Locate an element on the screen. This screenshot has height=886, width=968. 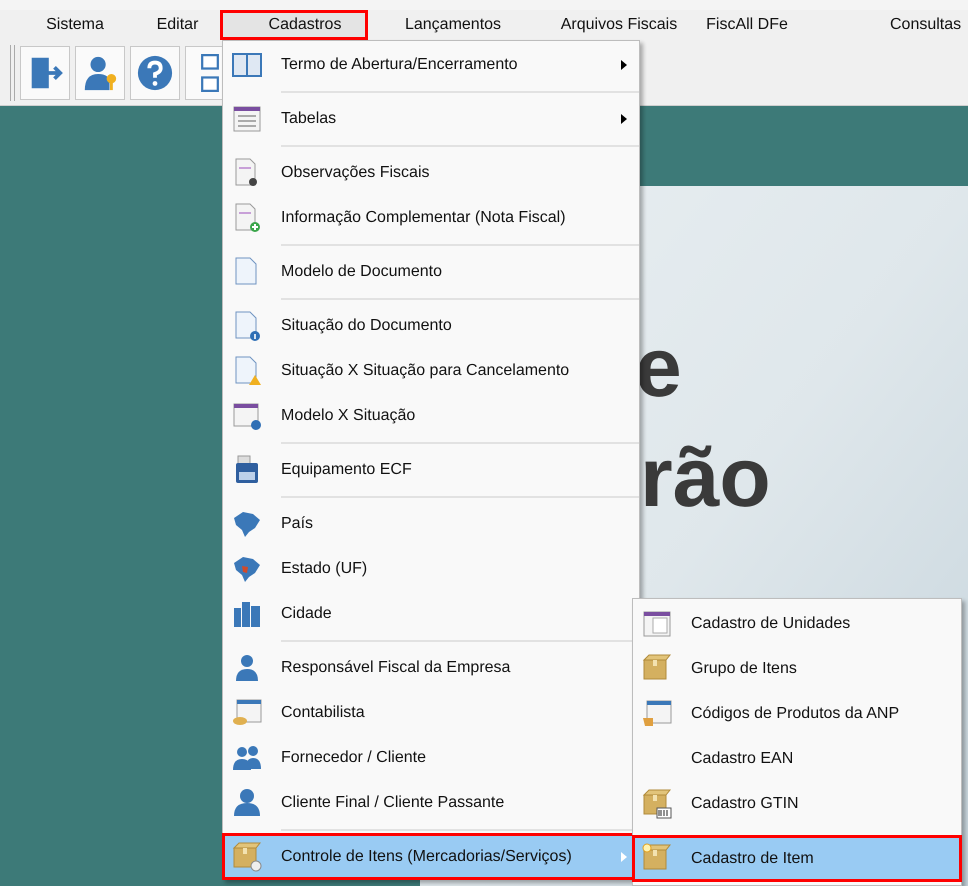
menu-item: Modelo de Documento is located at coordinates (431, 276).